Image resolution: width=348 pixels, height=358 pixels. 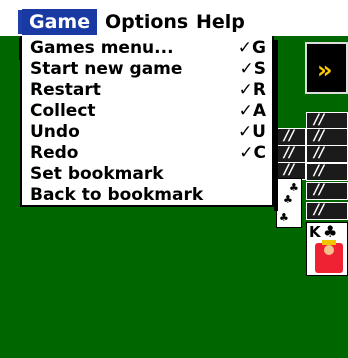 I want to click on king-of-clubs-card: K ♣, so click(x=327, y=249).